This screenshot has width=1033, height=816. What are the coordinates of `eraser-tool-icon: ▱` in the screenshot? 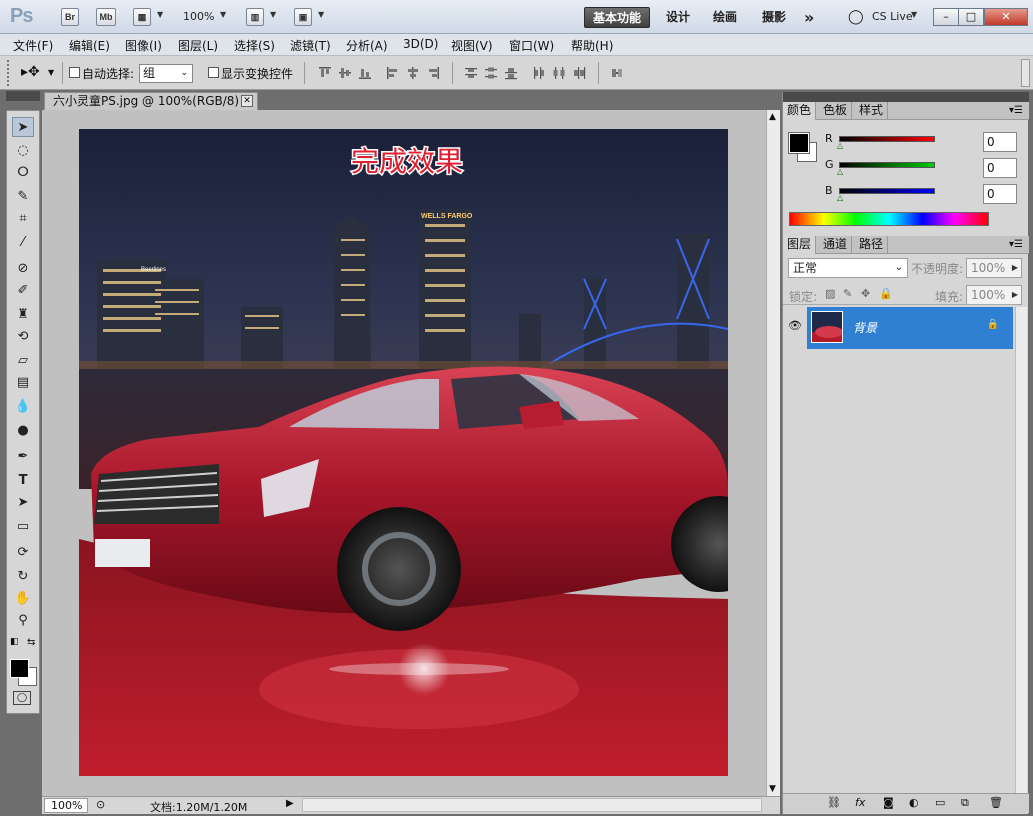 It's located at (23, 361).